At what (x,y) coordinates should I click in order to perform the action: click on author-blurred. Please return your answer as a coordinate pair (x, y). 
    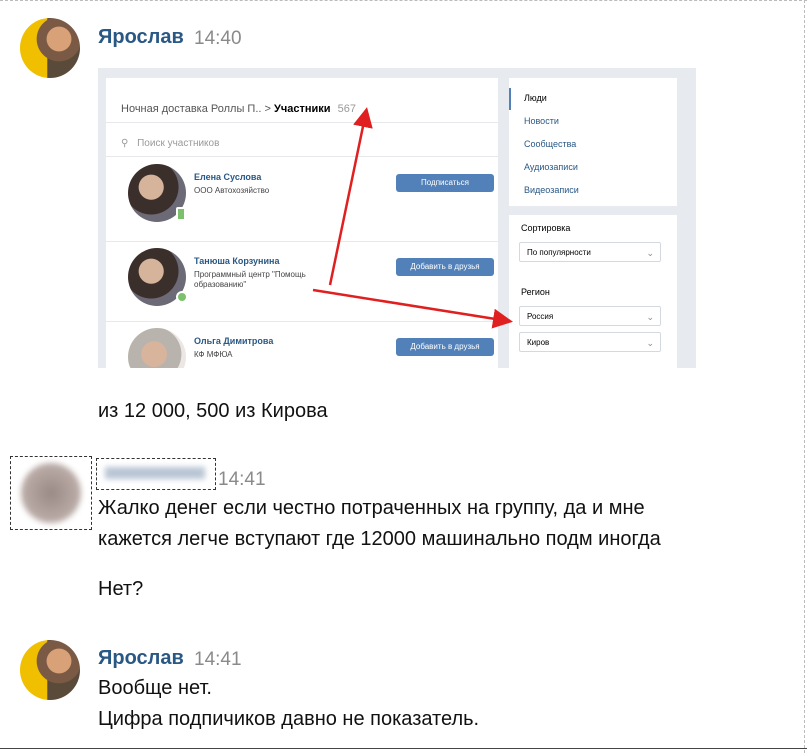
    Looking at the image, I should click on (156, 474).